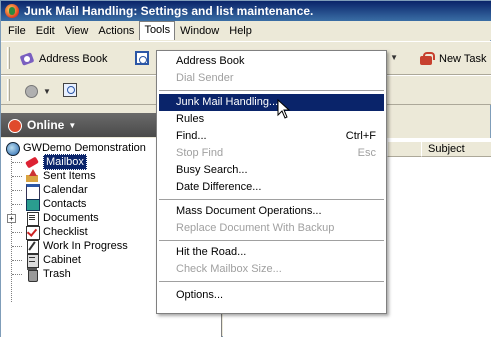  I want to click on menu-item-rules: Rules, so click(271, 119).